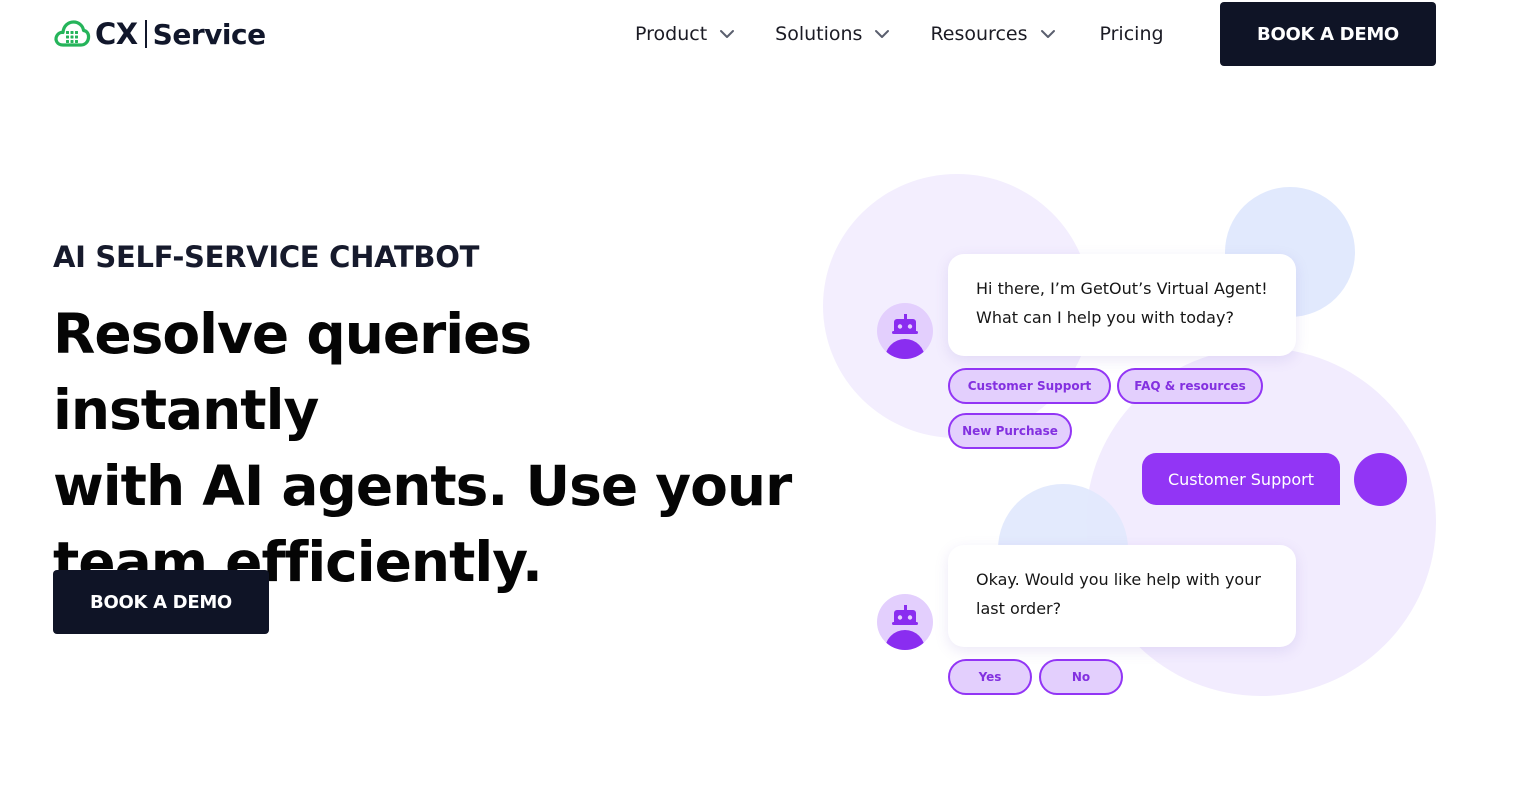 This screenshot has height=797, width=1529. I want to click on nav-item-solutions: Solutions, so click(832, 34).